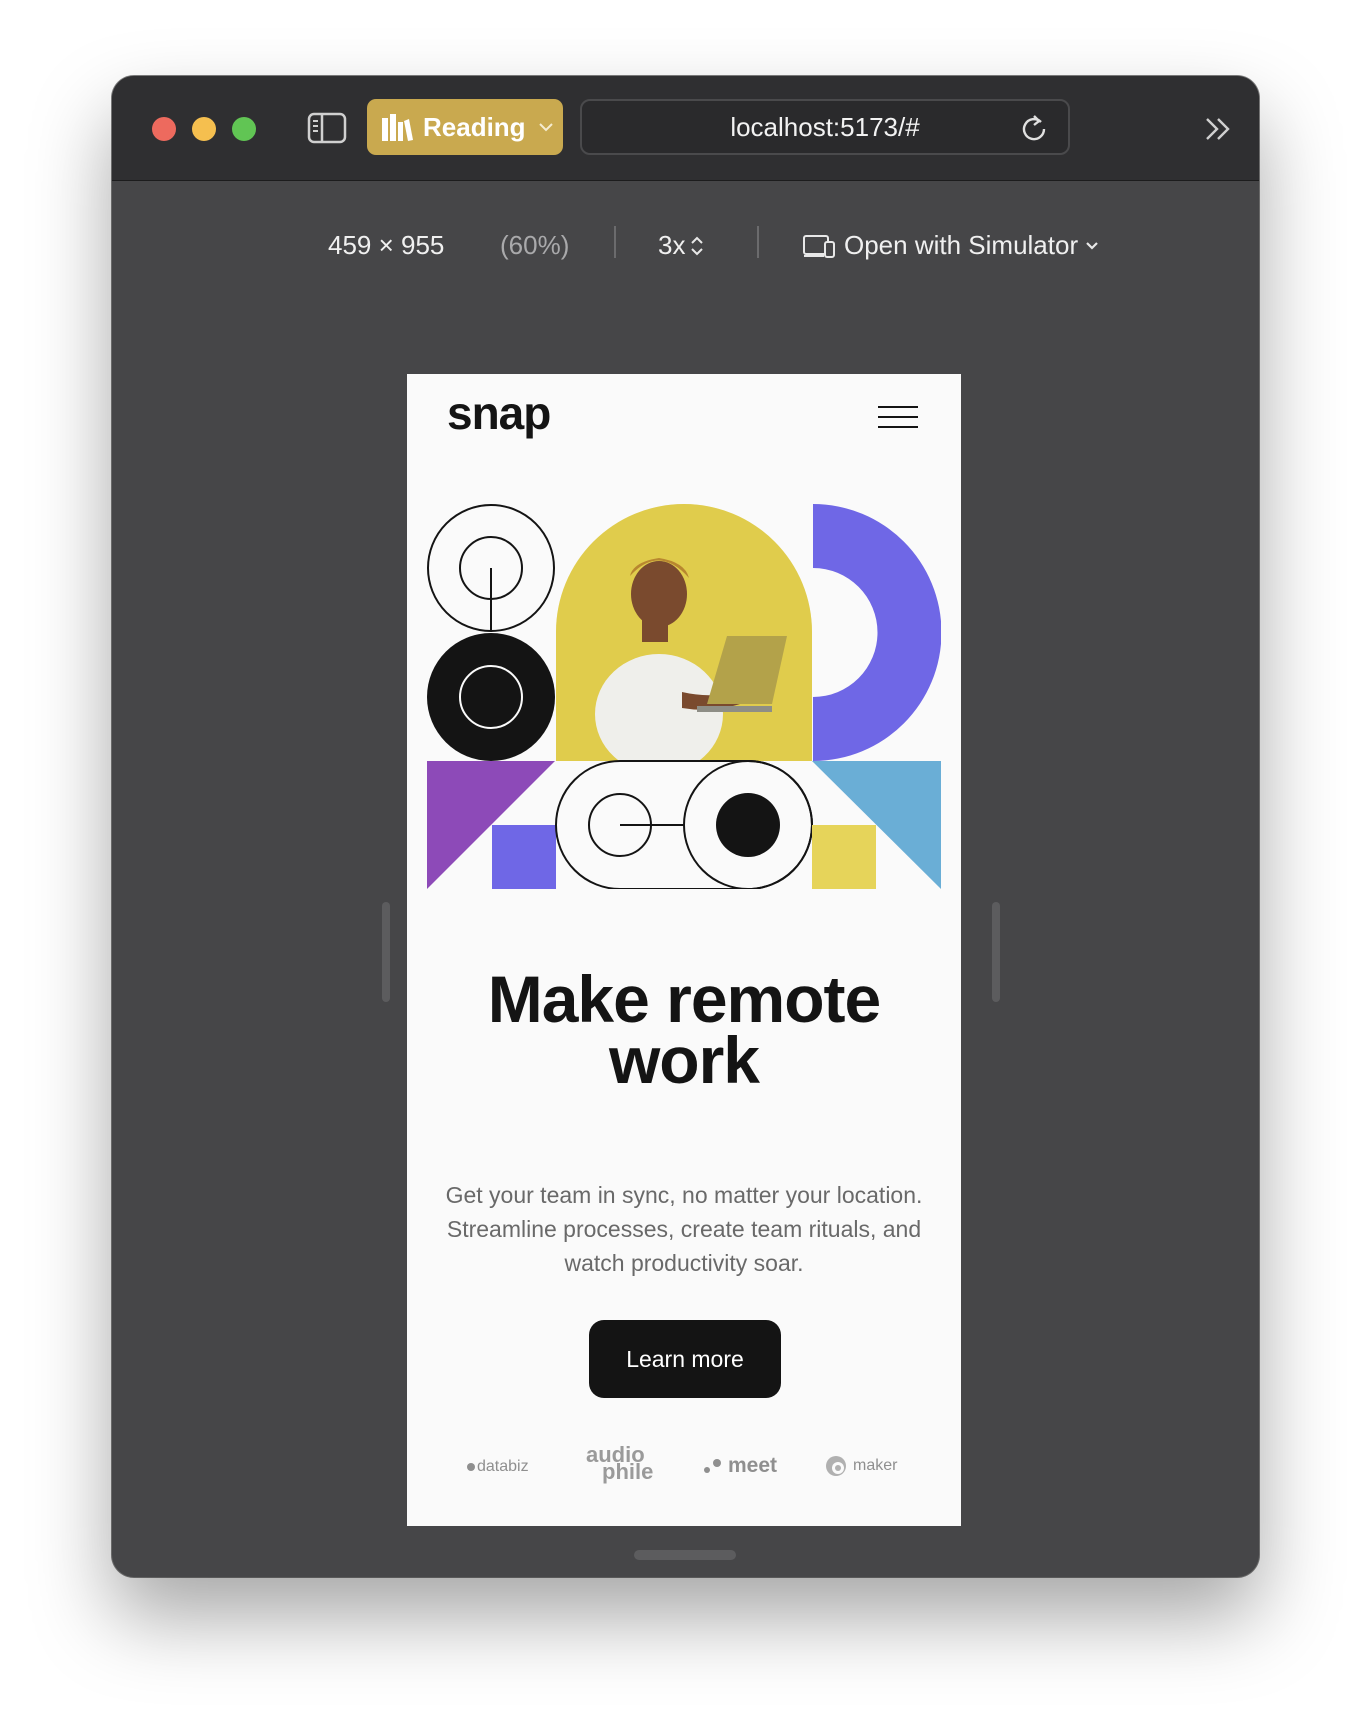  I want to click on client-logo-databiz: databiz, so click(498, 1467).